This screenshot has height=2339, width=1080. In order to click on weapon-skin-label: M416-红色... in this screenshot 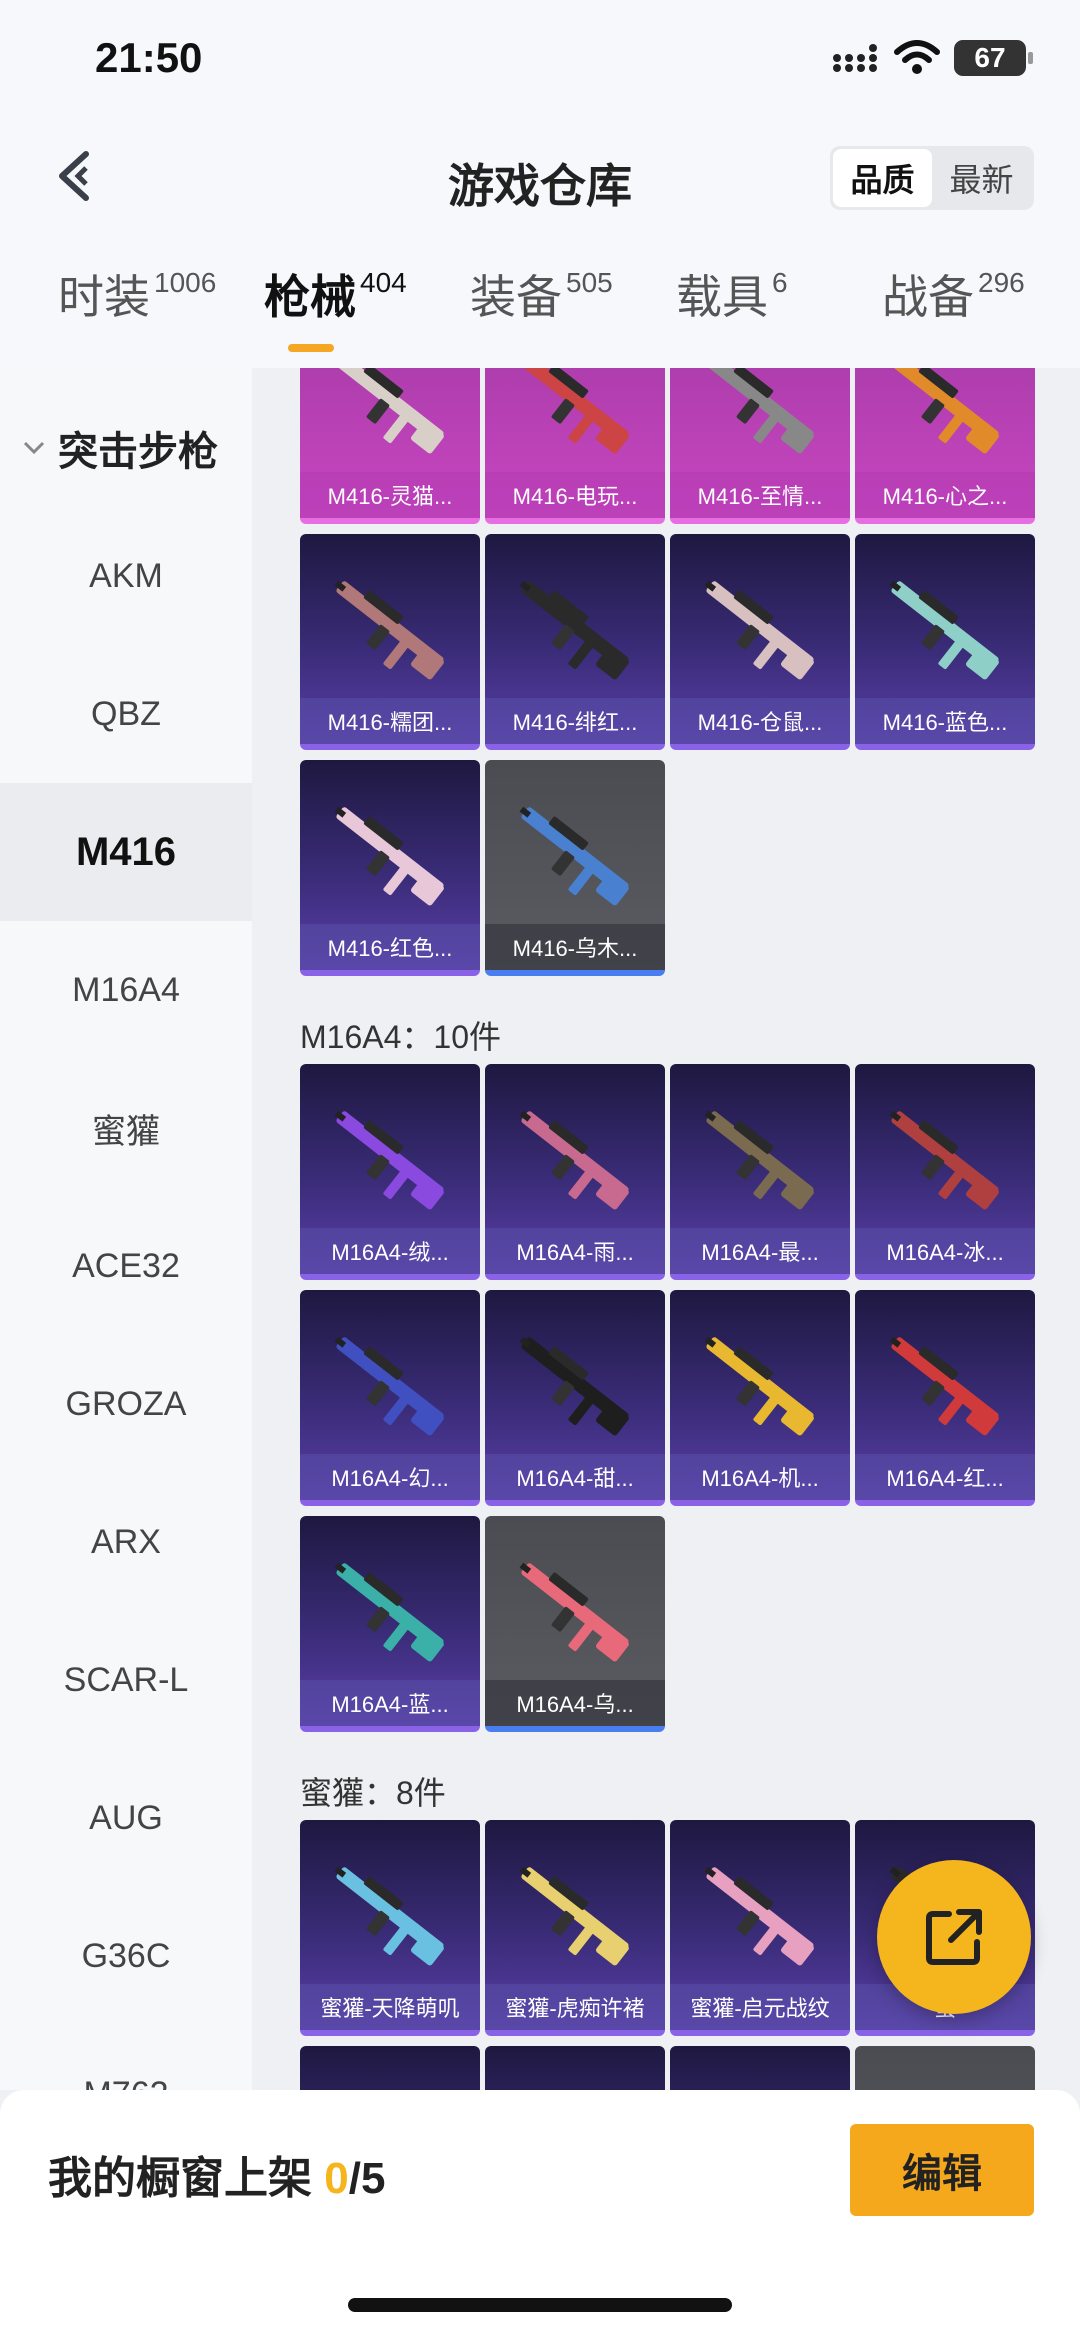, I will do `click(390, 947)`.